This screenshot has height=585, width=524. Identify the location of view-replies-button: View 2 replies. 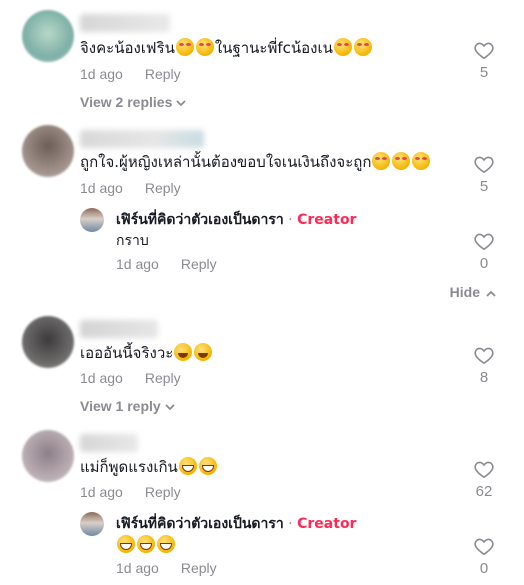
(133, 102).